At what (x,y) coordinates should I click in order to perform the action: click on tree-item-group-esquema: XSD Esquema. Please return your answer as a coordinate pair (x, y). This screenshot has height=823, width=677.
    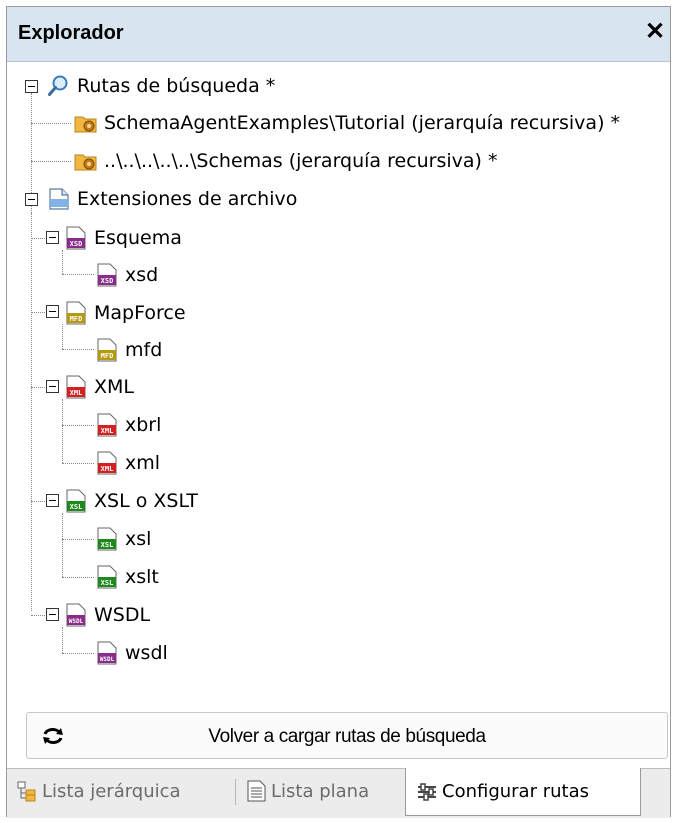
    Looking at the image, I should click on (123, 238).